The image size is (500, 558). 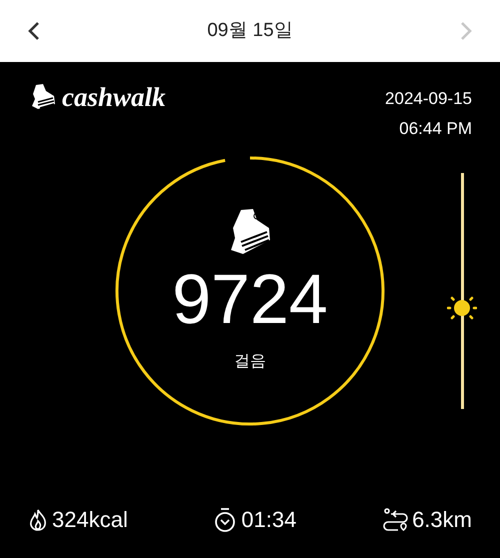 What do you see at coordinates (268, 520) in the screenshot?
I see `duration-value: 01:34` at bounding box center [268, 520].